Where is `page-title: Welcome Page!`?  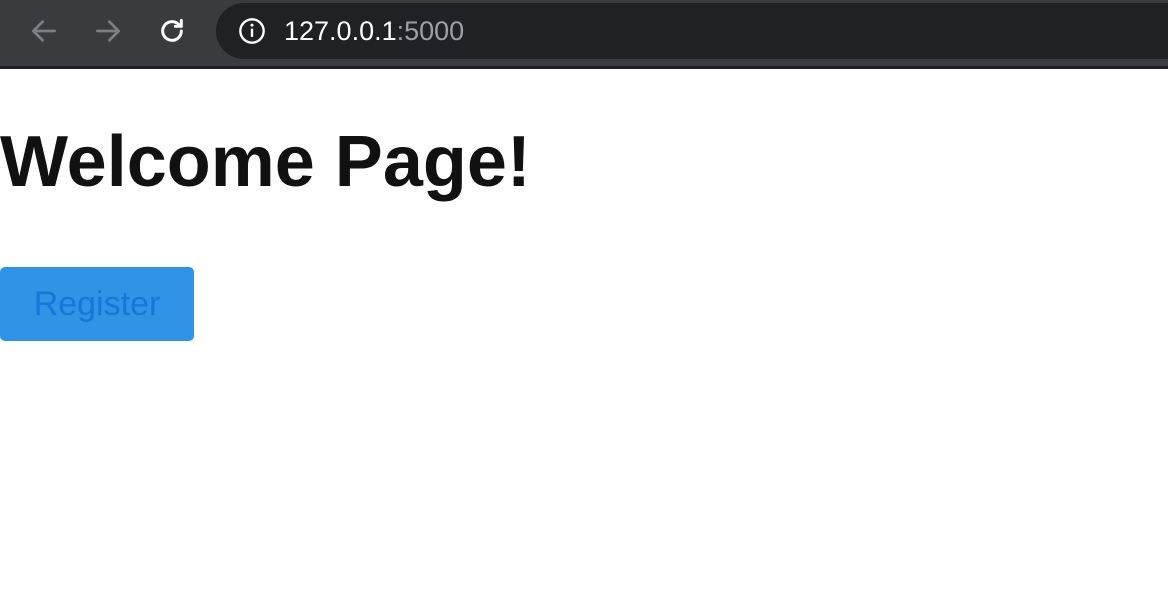
page-title: Welcome Page! is located at coordinates (265, 162).